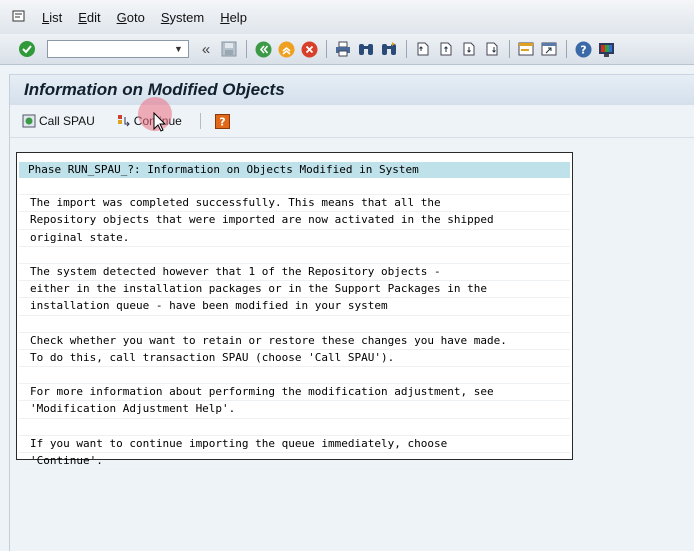 Image resolution: width=694 pixels, height=551 pixels. I want to click on last-page-icon, so click(492, 49).